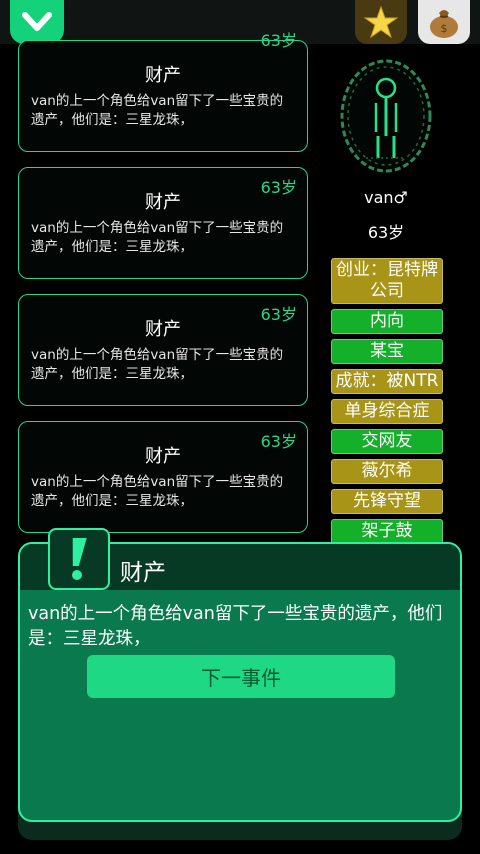 This screenshot has width=480, height=854. Describe the element at coordinates (387, 530) in the screenshot. I see `trait-badge: 架子鼓` at that location.